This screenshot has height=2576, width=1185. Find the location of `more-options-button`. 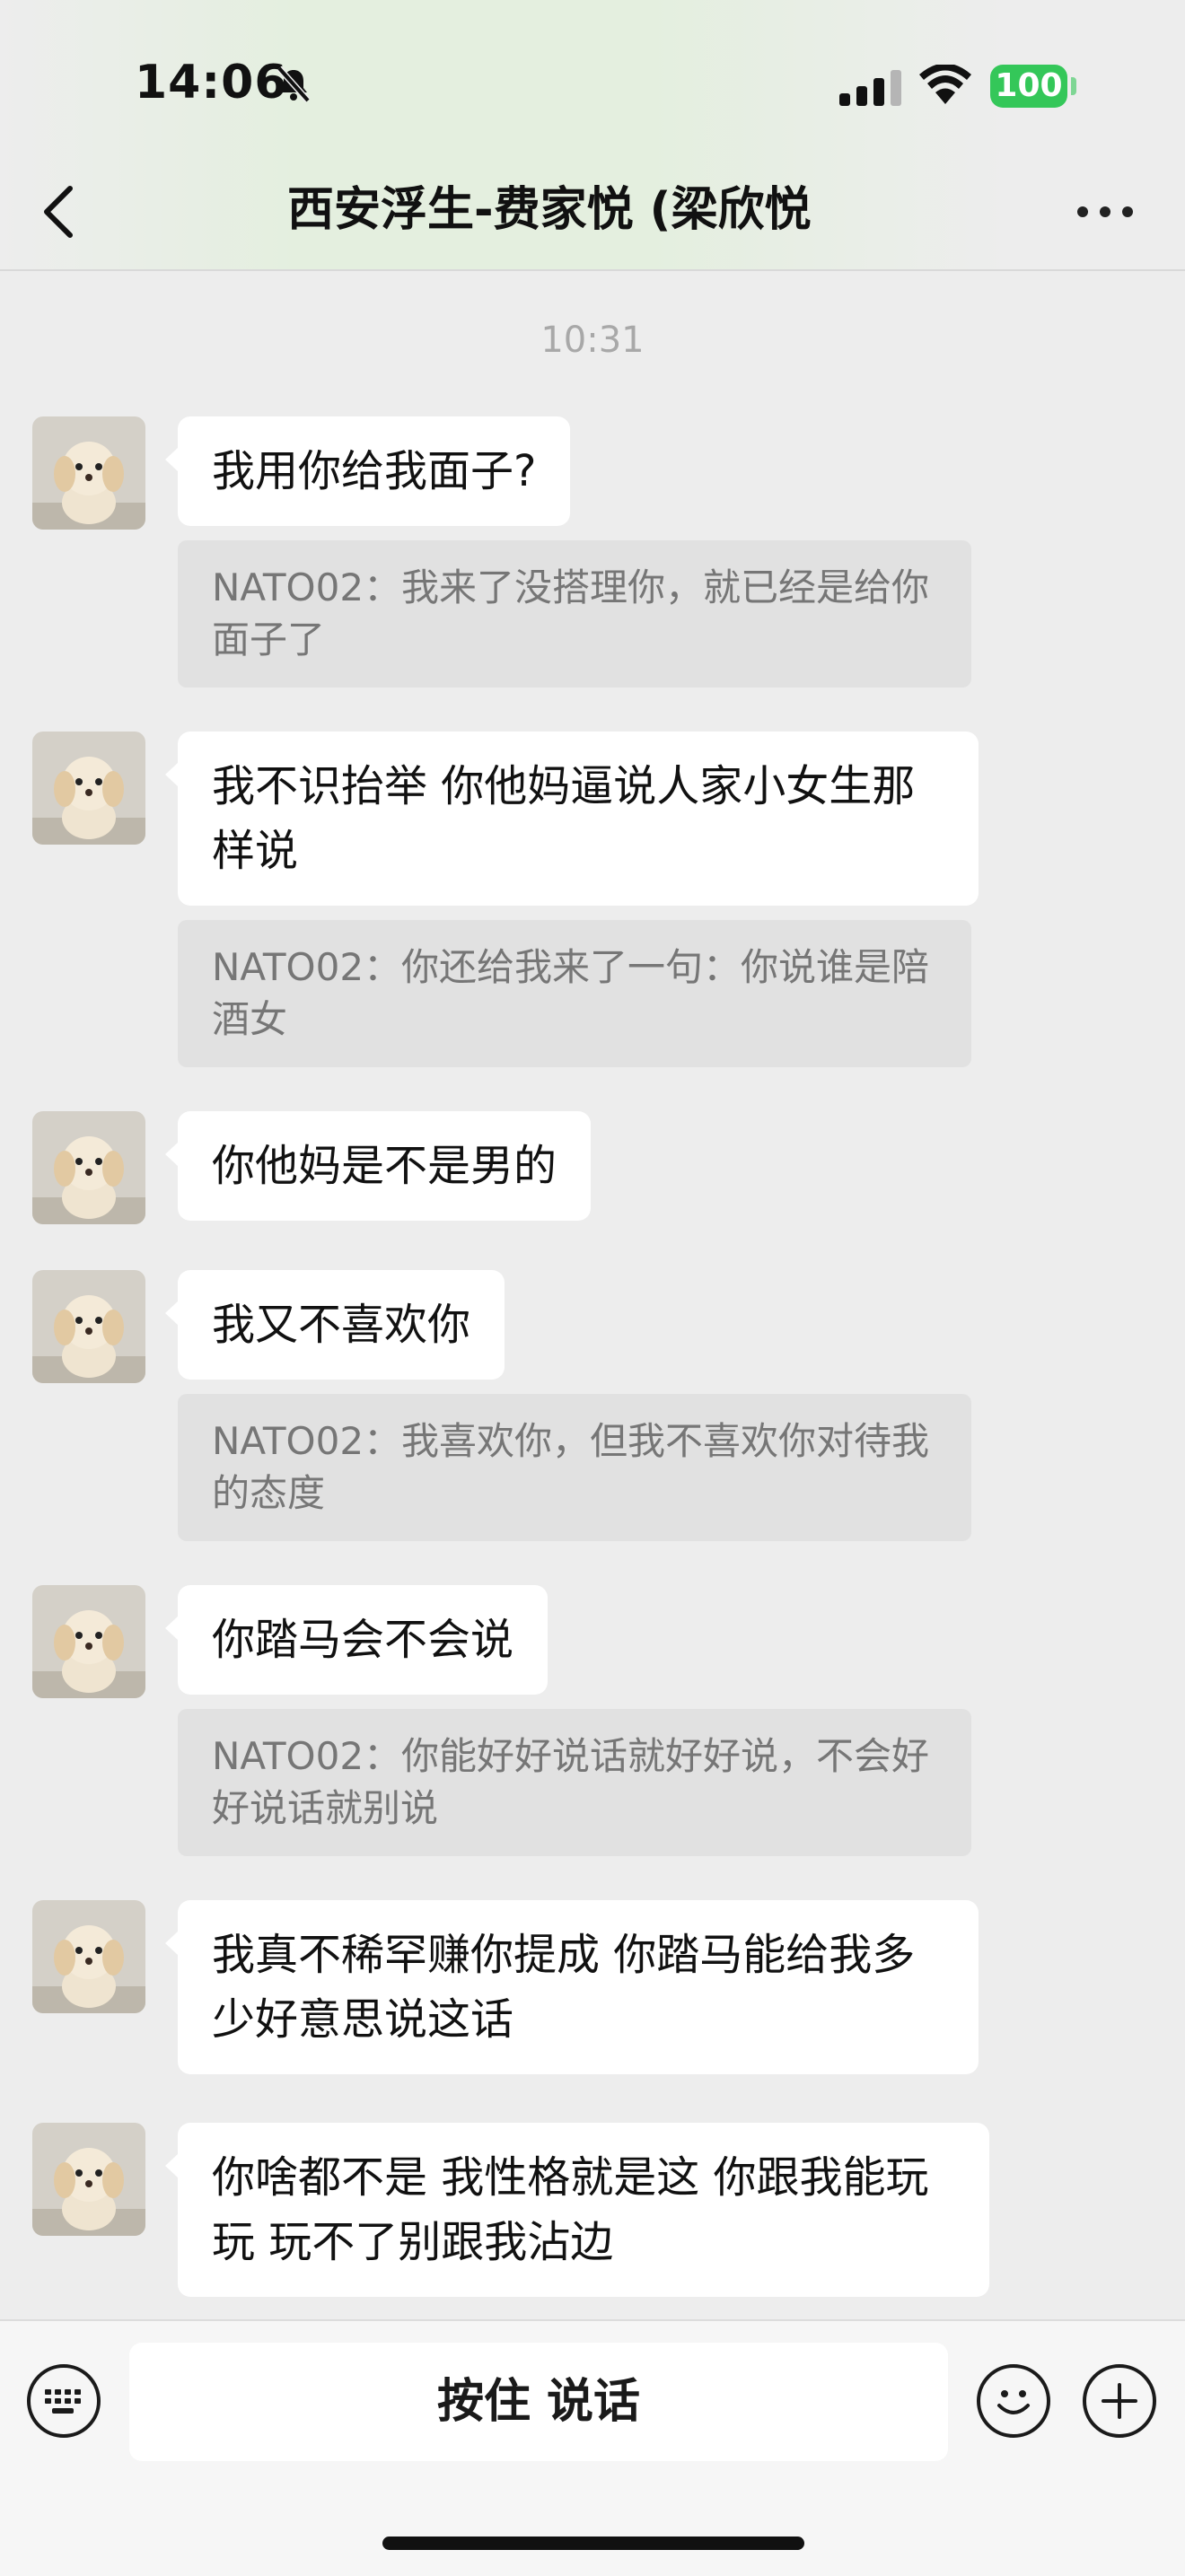

more-options-button is located at coordinates (1105, 212).